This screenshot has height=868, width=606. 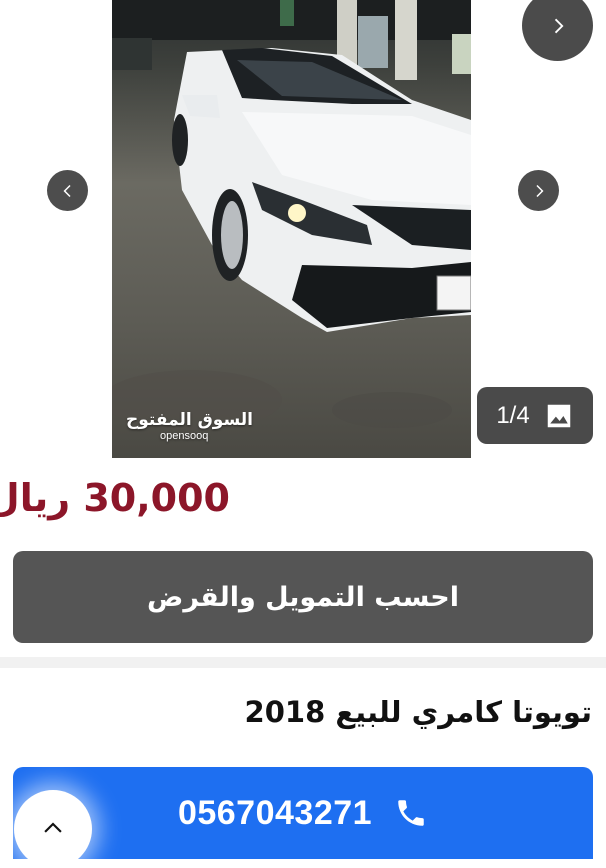 I want to click on phone-number: 0567043271, so click(x=275, y=812).